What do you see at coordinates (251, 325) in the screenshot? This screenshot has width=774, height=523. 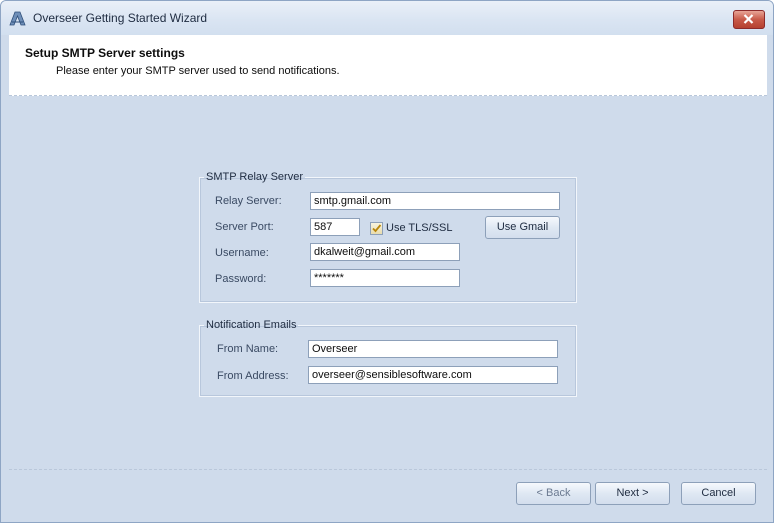 I see `notification-emails-legend: Notification Emails` at bounding box center [251, 325].